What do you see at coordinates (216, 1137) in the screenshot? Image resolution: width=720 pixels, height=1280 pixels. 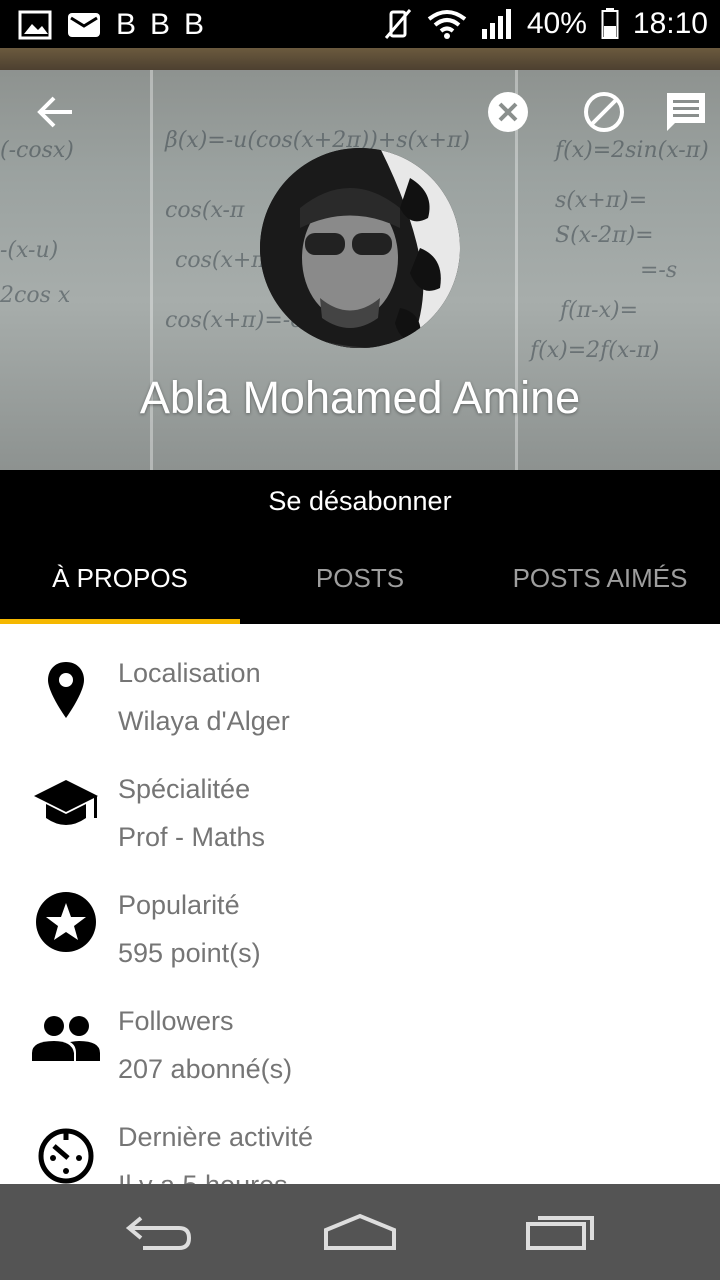 I see `info-label: Dernière activité` at bounding box center [216, 1137].